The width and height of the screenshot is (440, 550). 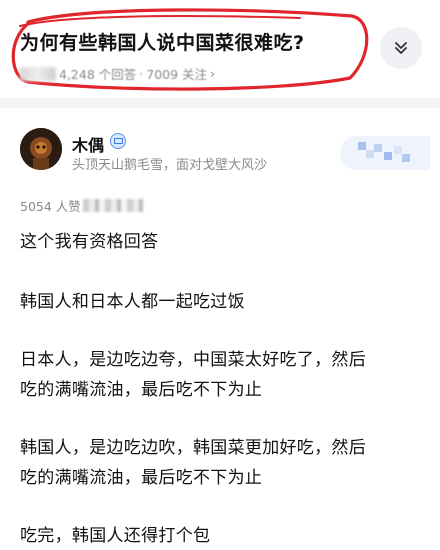 I want to click on avatar, so click(x=41, y=149).